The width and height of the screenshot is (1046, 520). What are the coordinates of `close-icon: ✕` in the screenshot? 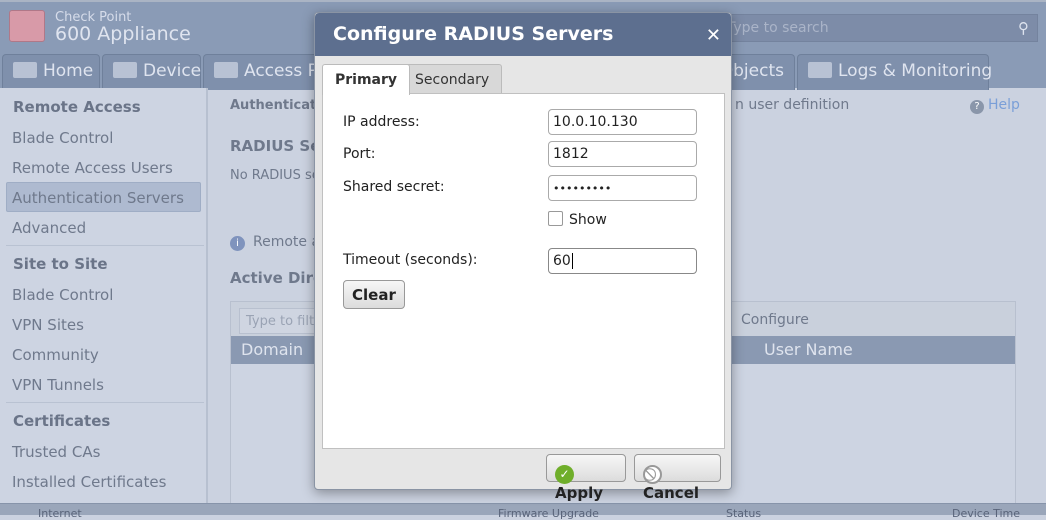 It's located at (713, 35).